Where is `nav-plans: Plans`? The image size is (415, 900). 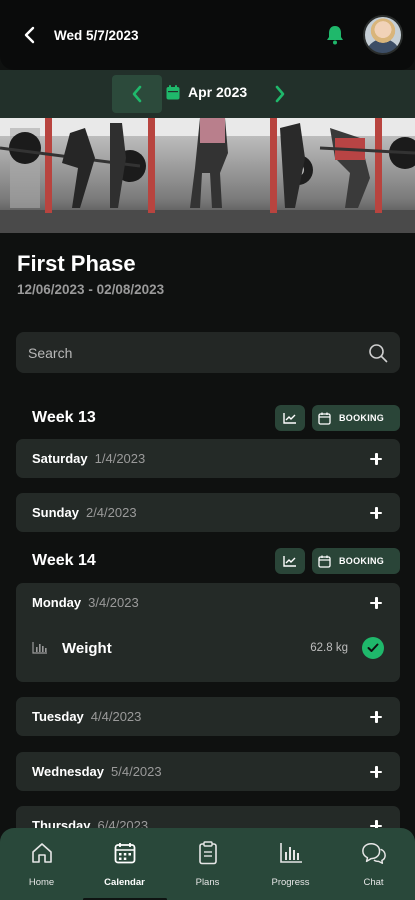
nav-plans: Plans is located at coordinates (208, 870).